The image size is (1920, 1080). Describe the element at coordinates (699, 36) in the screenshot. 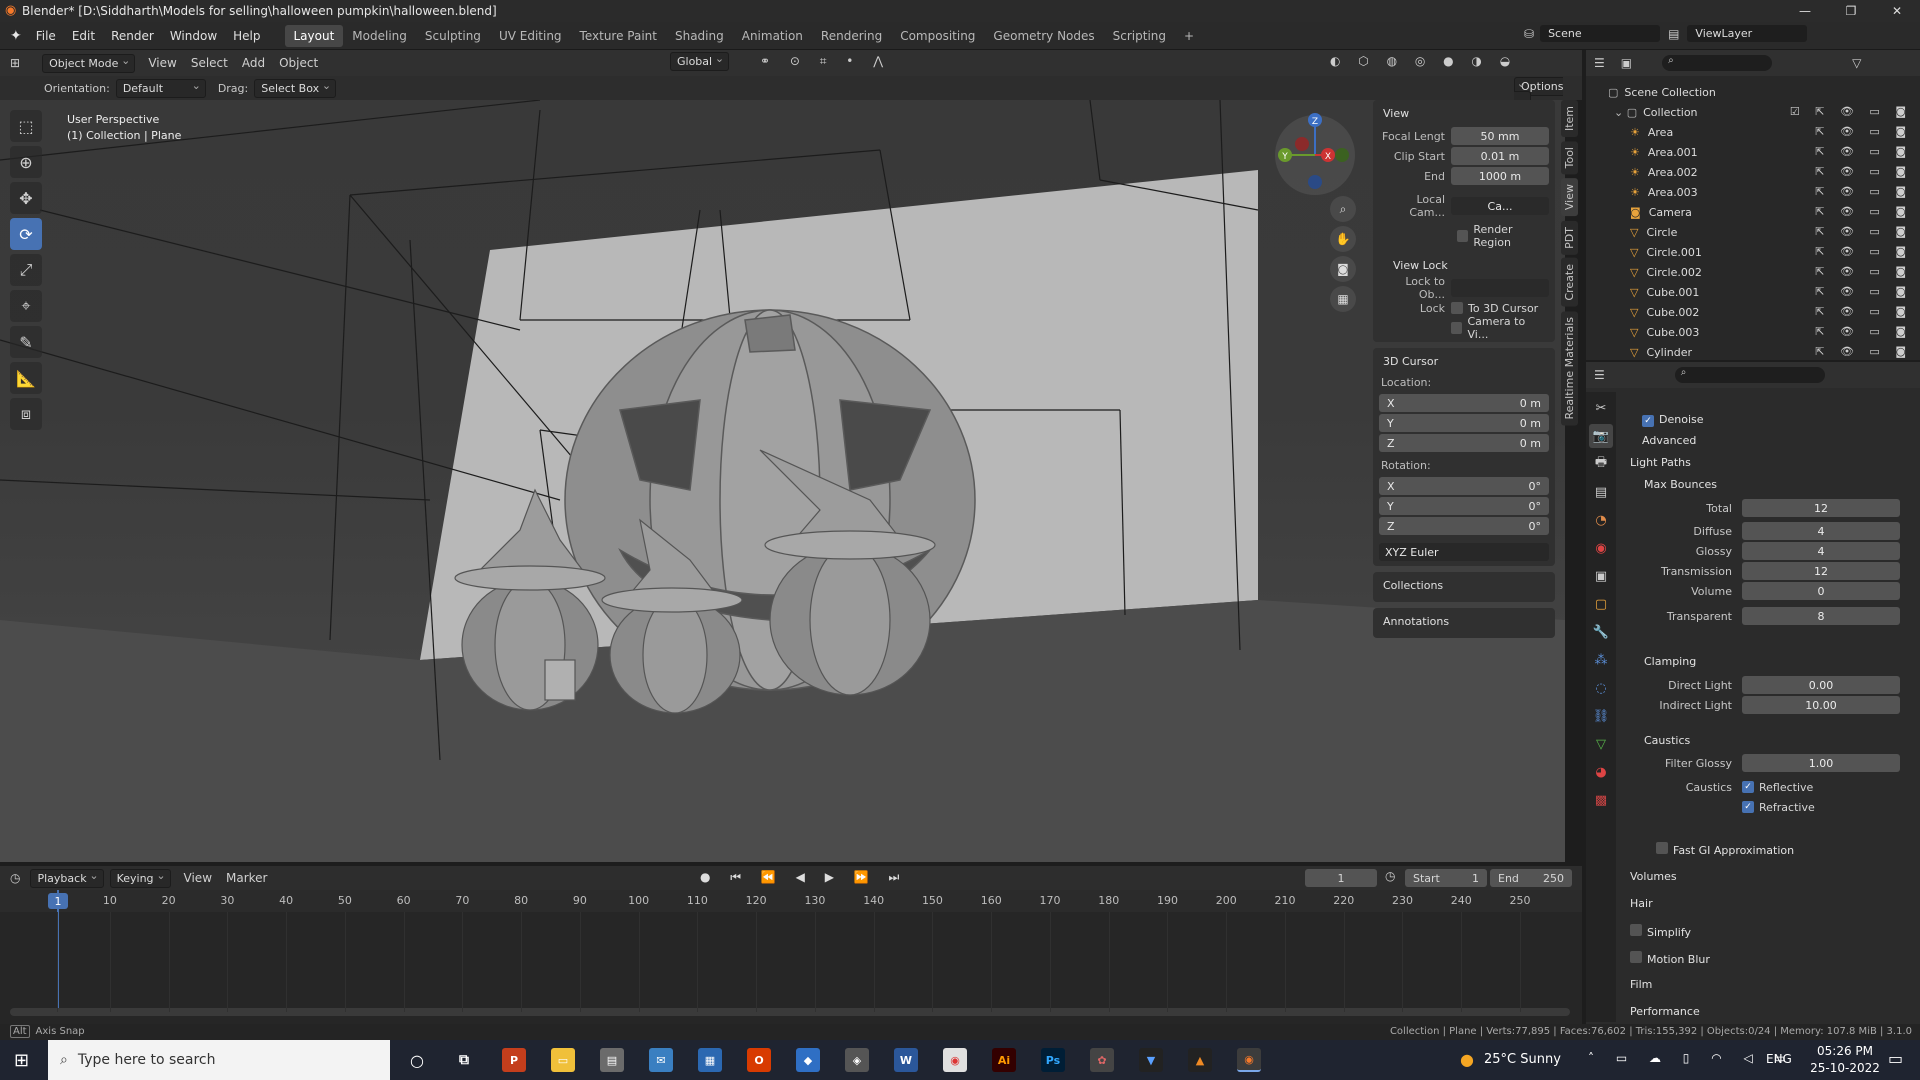

I see `tab-shading: Shading` at that location.